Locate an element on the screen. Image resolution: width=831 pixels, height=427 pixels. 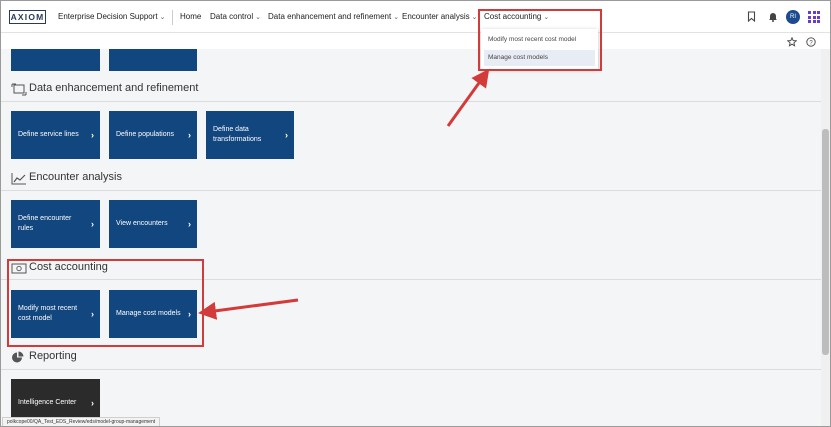
pie-chart-icon is located at coordinates (18, 356).